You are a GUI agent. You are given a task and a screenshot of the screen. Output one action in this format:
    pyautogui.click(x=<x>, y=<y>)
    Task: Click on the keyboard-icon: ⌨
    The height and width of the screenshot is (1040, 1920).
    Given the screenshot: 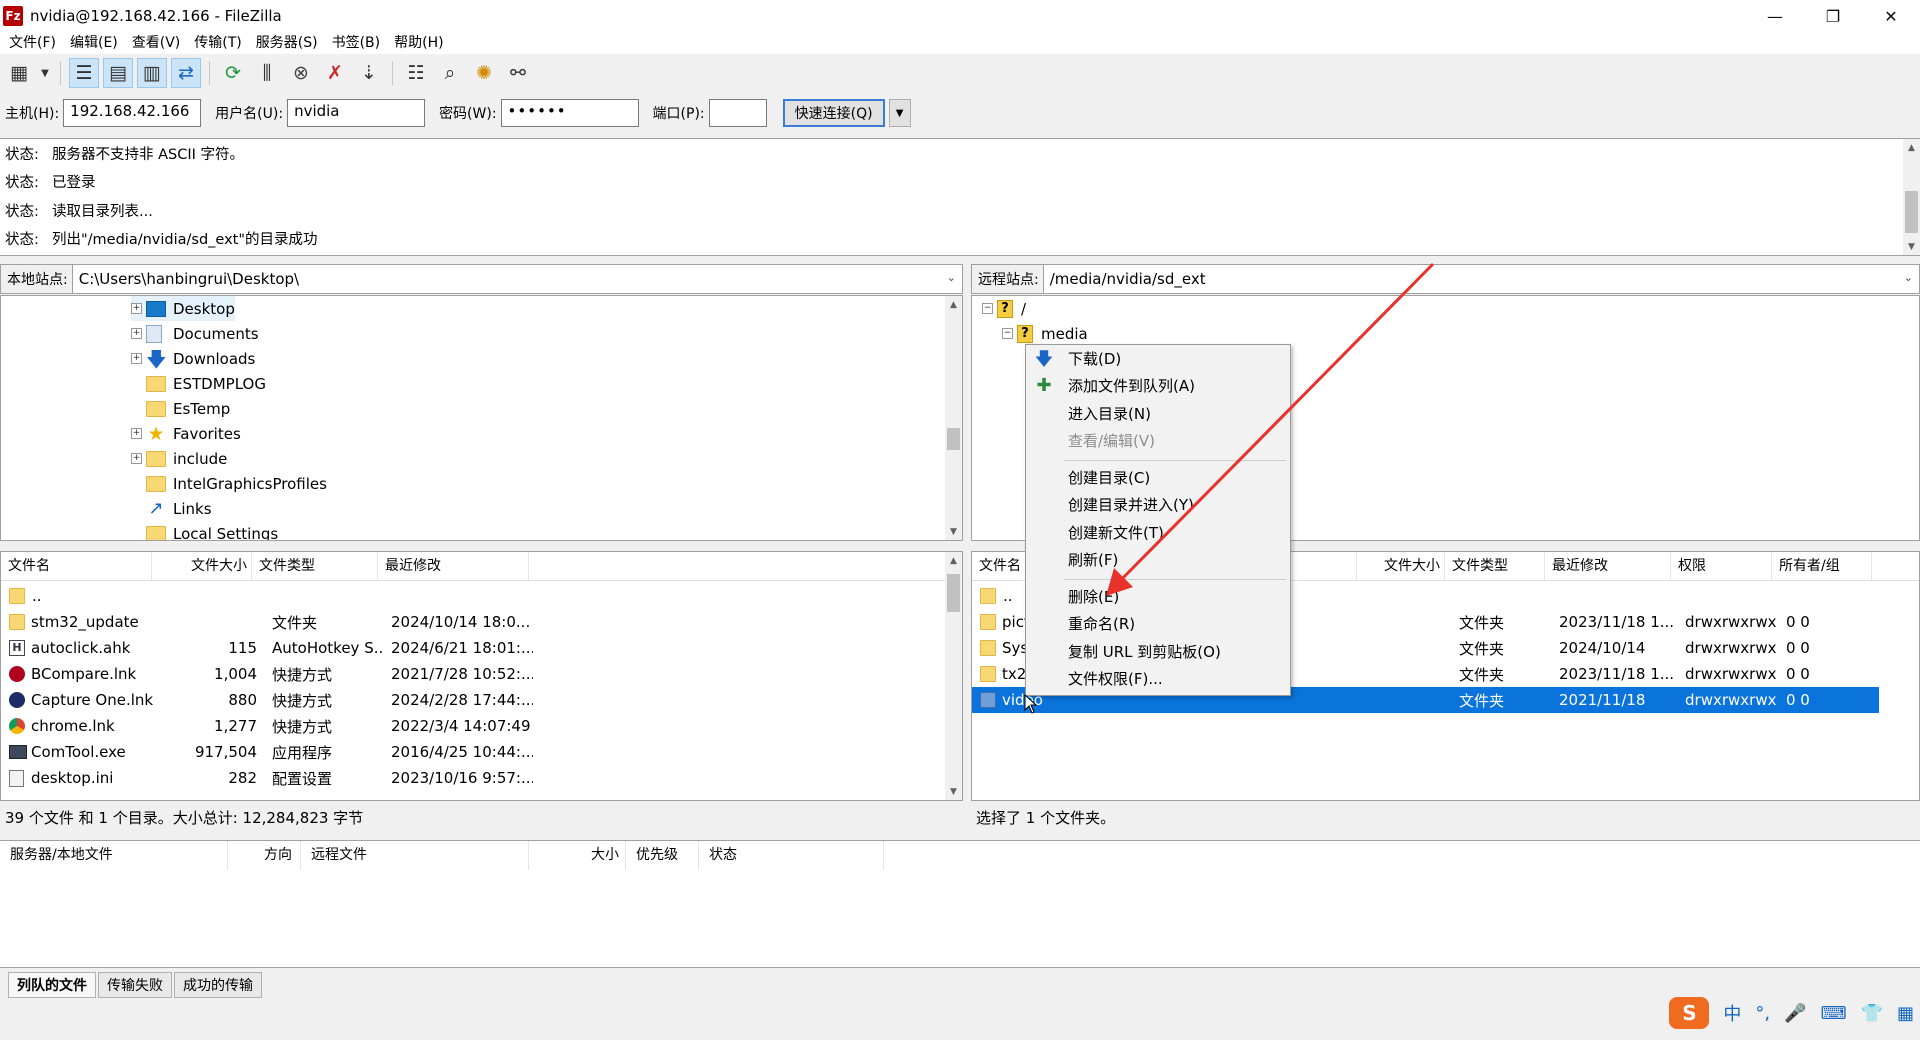 What is the action you would take?
    pyautogui.click(x=1834, y=1013)
    